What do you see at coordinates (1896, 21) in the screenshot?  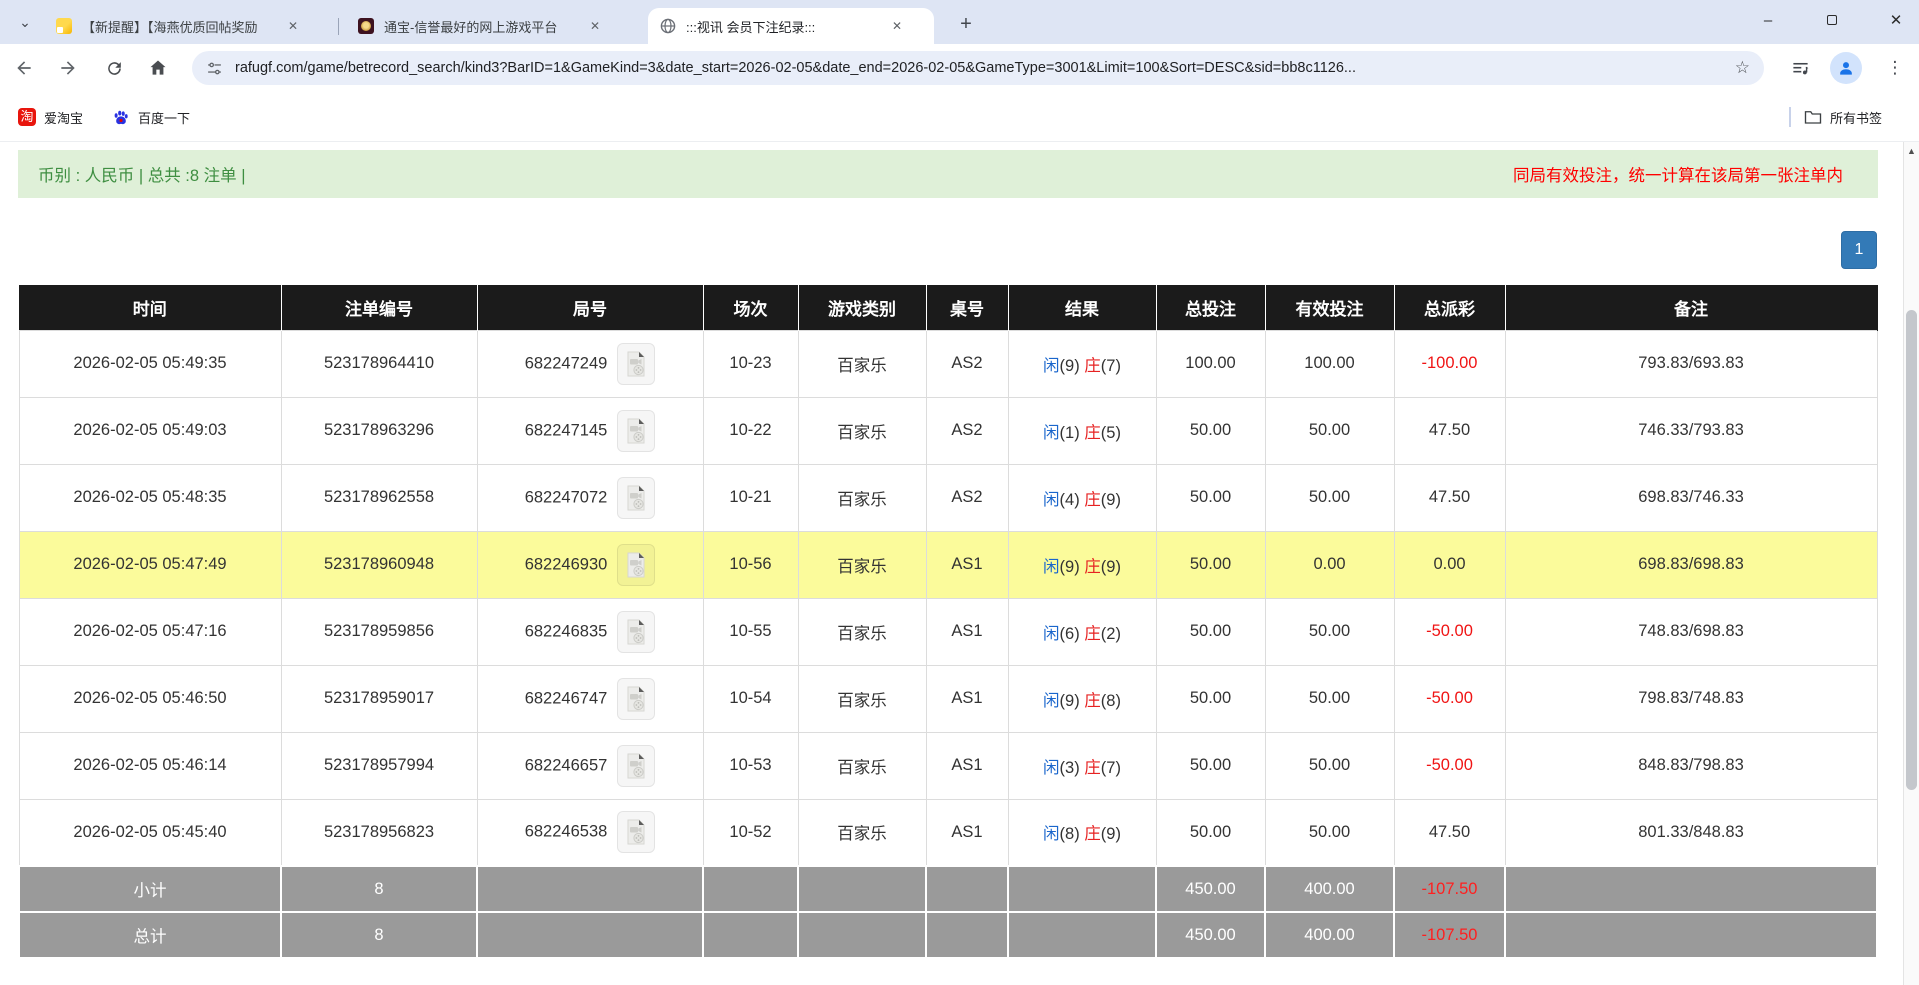 I see `window-close-button: ✕` at bounding box center [1896, 21].